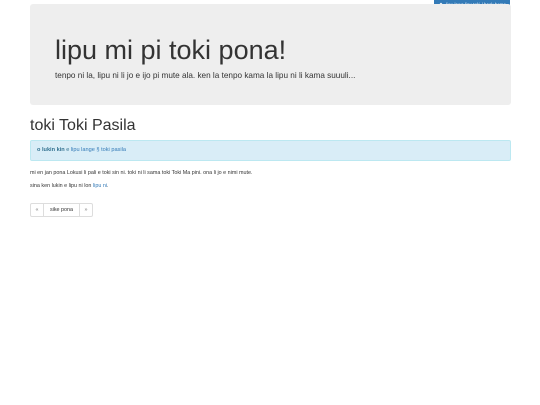 Image resolution: width=540 pixels, height=405 pixels. What do you see at coordinates (270, 150) in the screenshot?
I see `info-alert: o lukin kin e lipu lange § toki pasila` at bounding box center [270, 150].